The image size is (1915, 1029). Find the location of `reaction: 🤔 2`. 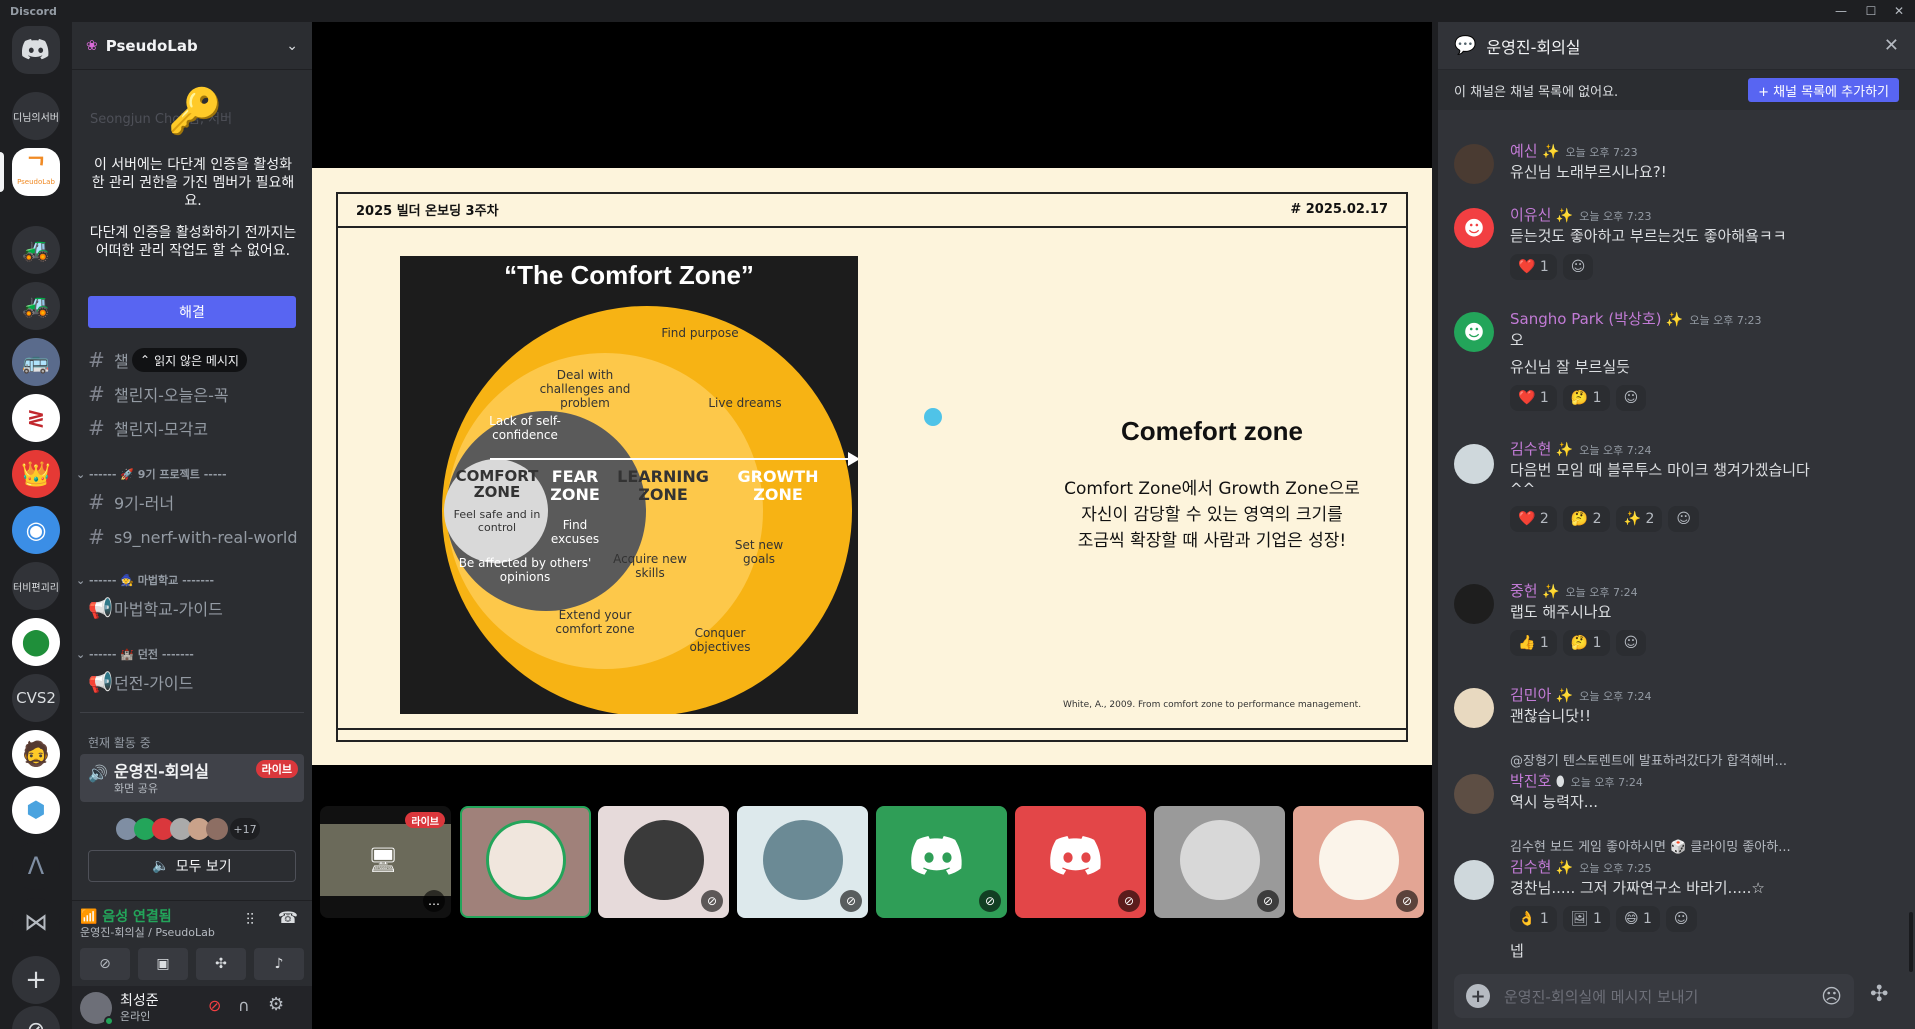

reaction: 🤔 2 is located at coordinates (1586, 519).